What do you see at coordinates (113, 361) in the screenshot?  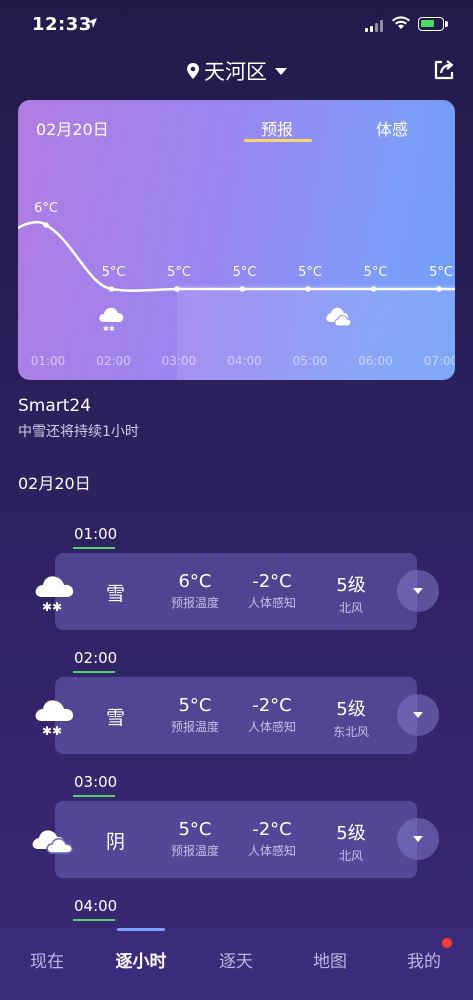 I see `x-tick-label: 02:00` at bounding box center [113, 361].